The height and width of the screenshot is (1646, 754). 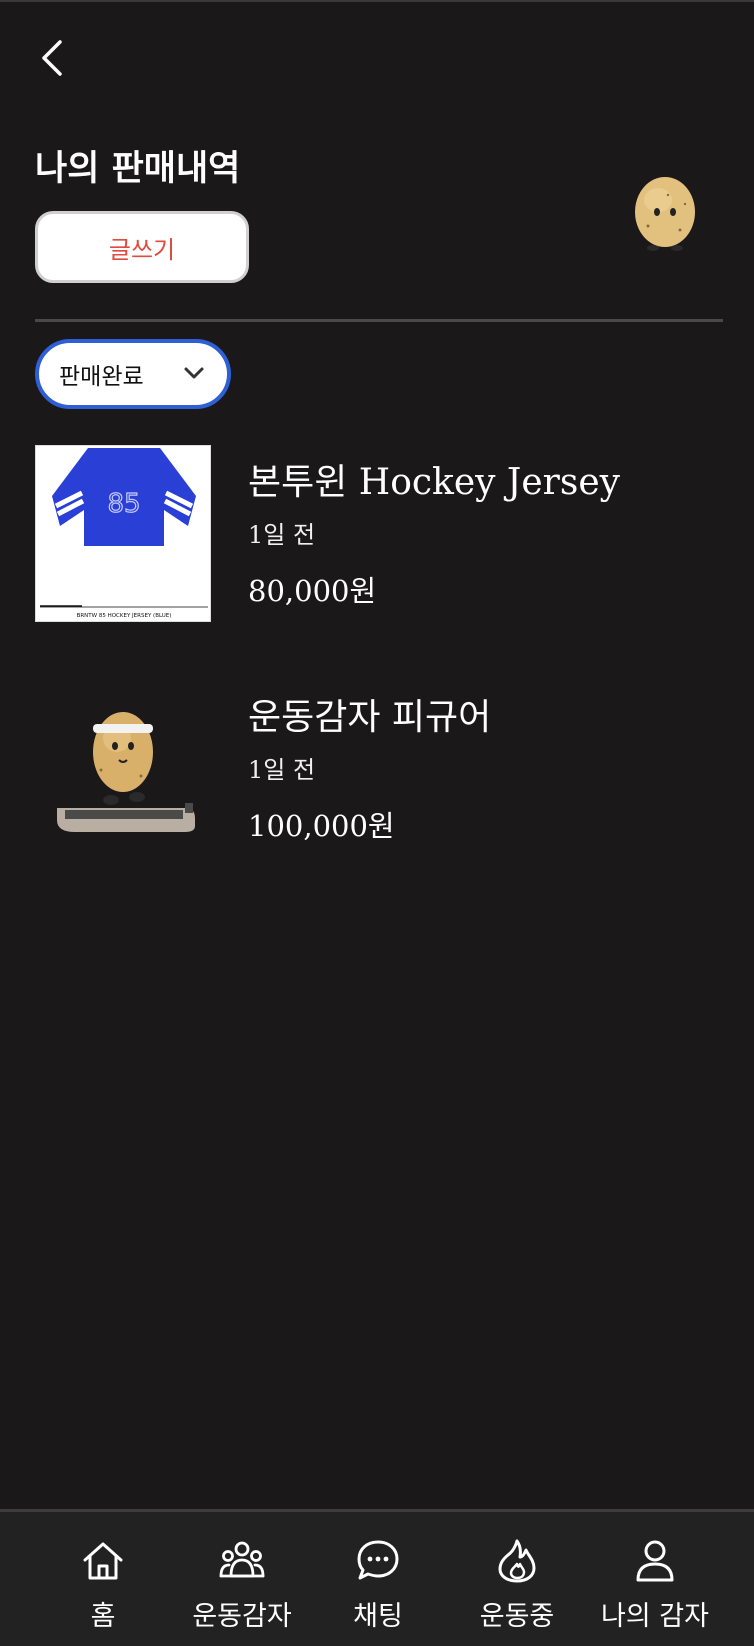 What do you see at coordinates (194, 373) in the screenshot?
I see `chevron-down-icon` at bounding box center [194, 373].